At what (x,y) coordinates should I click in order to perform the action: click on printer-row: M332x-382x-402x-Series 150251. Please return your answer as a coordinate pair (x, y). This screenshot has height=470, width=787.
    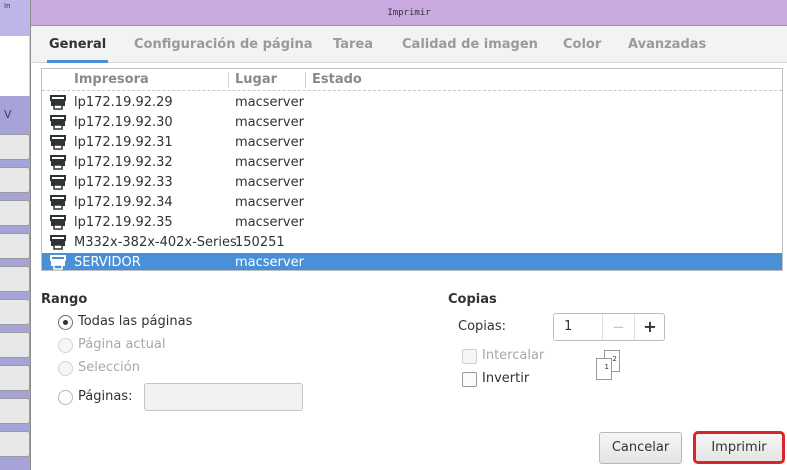
    Looking at the image, I should click on (412, 243).